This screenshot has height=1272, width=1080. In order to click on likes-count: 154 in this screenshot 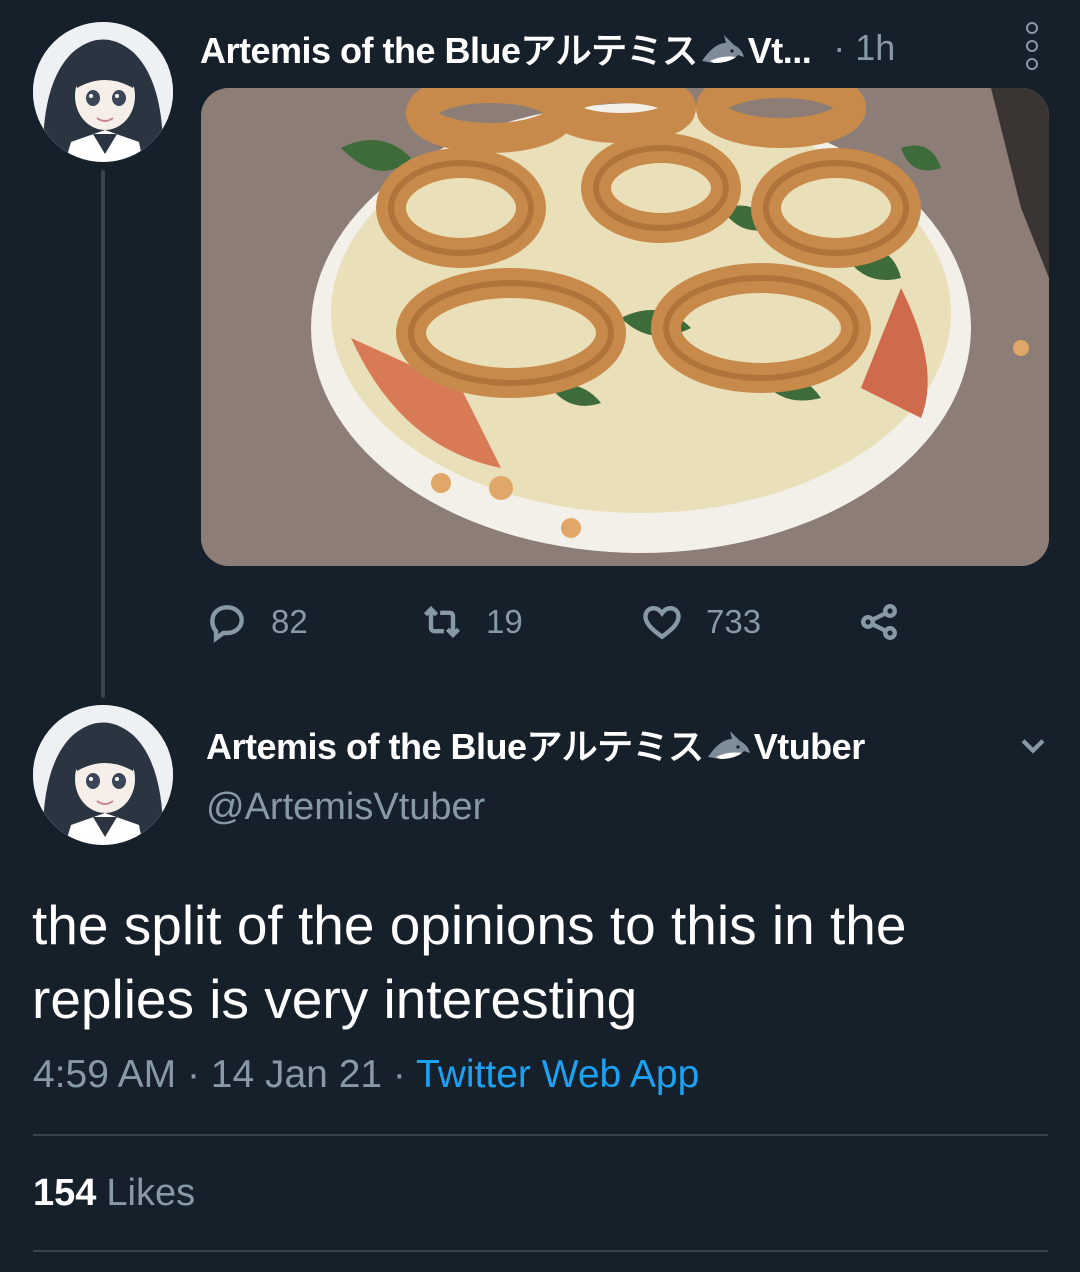, I will do `click(65, 1193)`.